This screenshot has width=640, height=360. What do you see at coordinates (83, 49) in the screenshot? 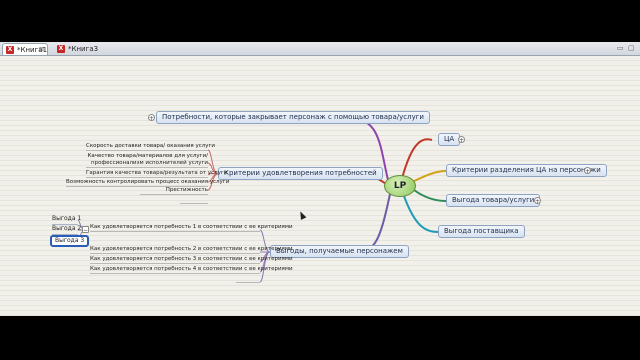
I see `tab-label: *Книга3` at bounding box center [83, 49].